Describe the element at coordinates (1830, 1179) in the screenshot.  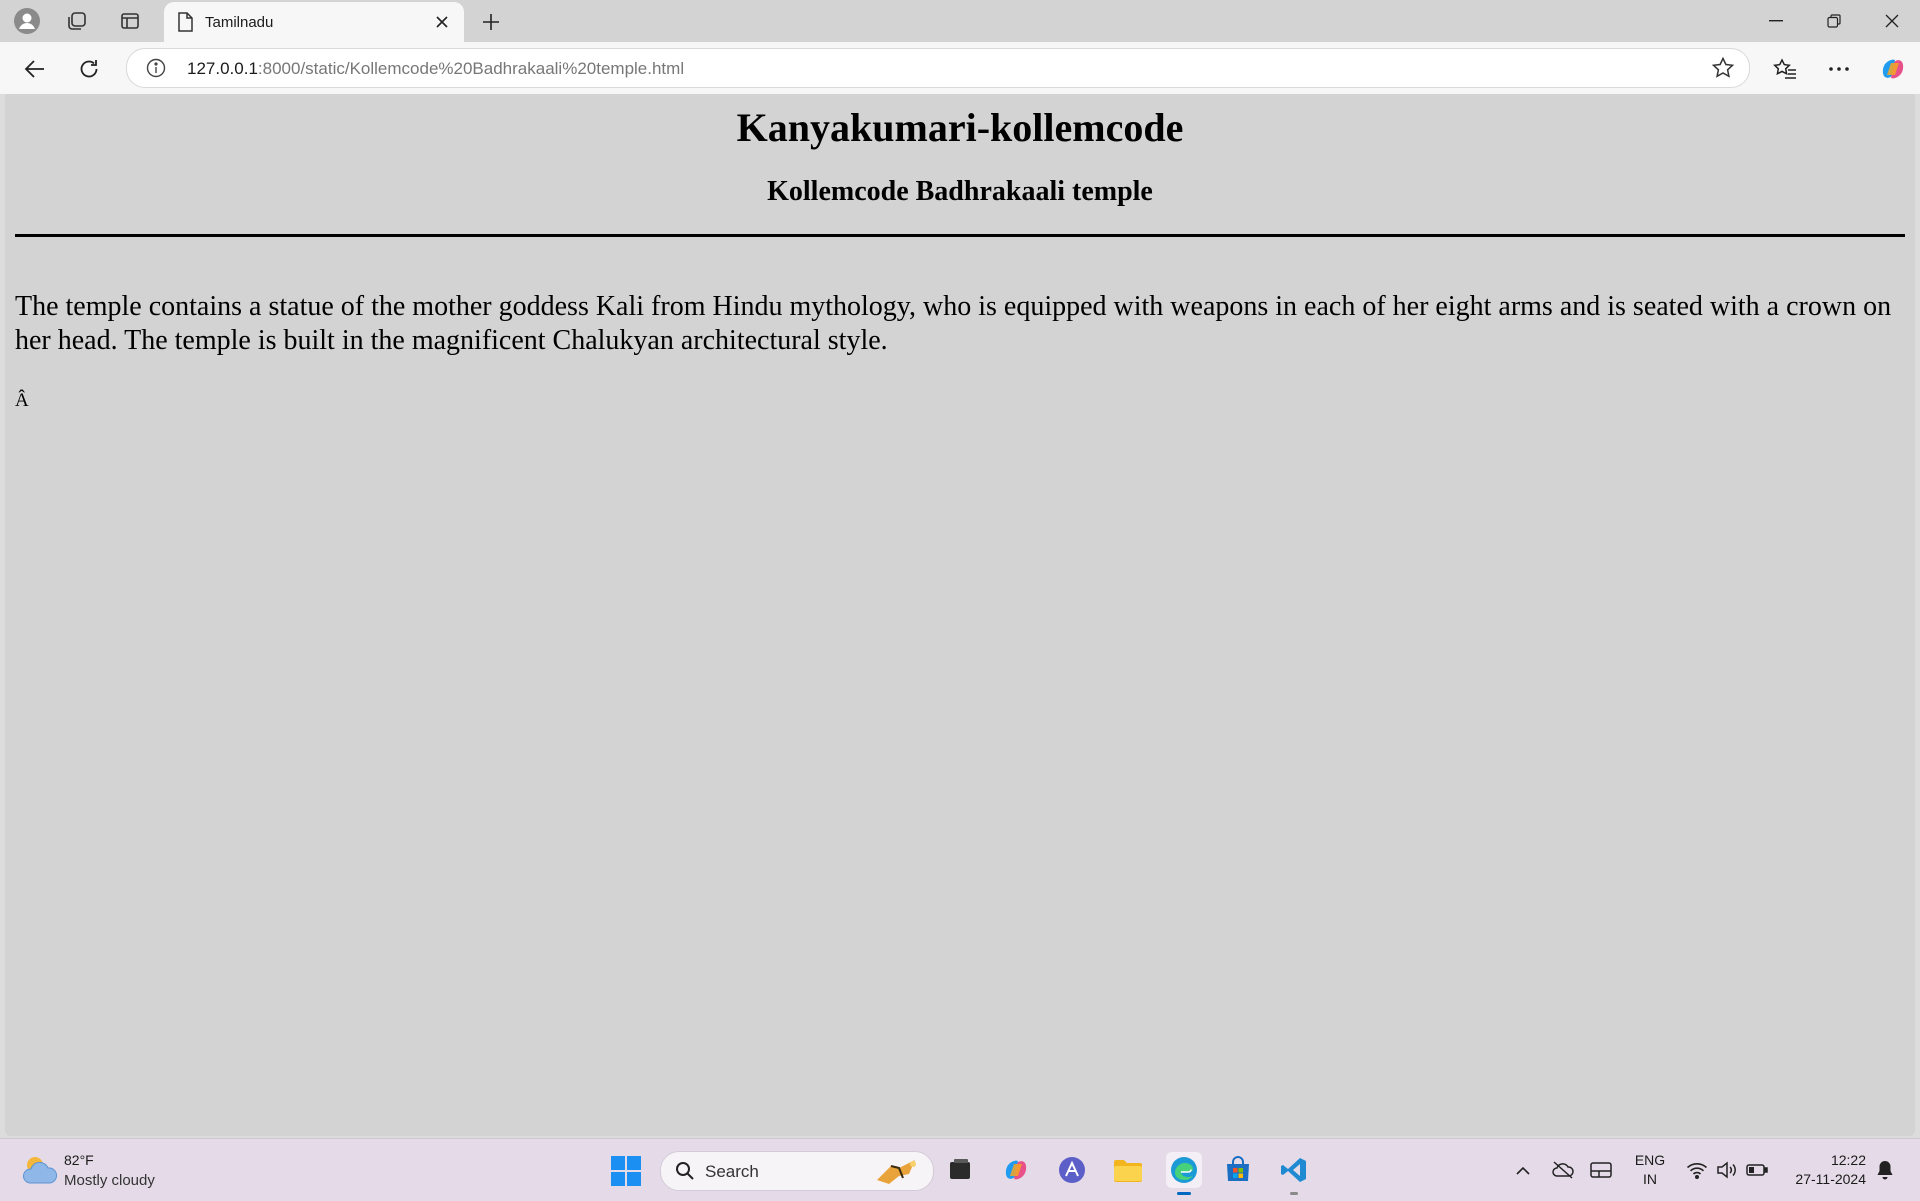
I see `clock-date: 27-11-2024` at that location.